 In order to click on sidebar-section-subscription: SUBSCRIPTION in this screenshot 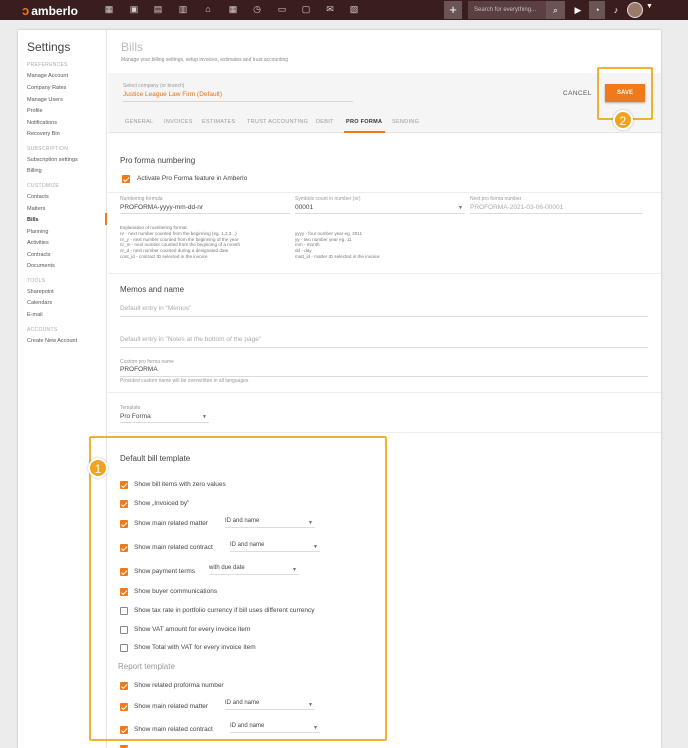, I will do `click(48, 149)`.